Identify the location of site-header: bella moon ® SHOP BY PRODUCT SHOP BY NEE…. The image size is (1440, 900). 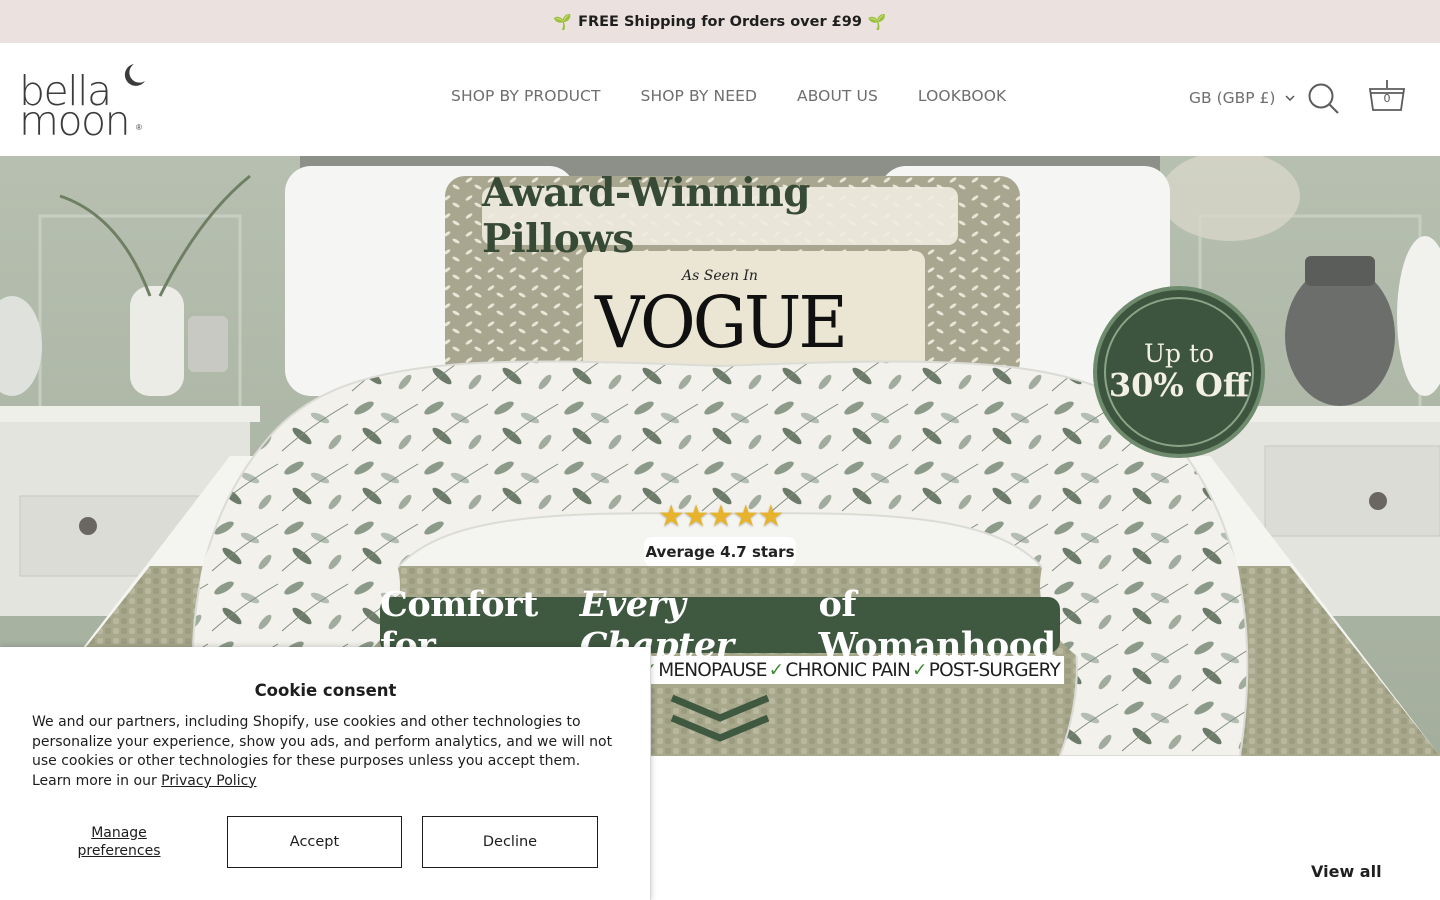
(720, 99).